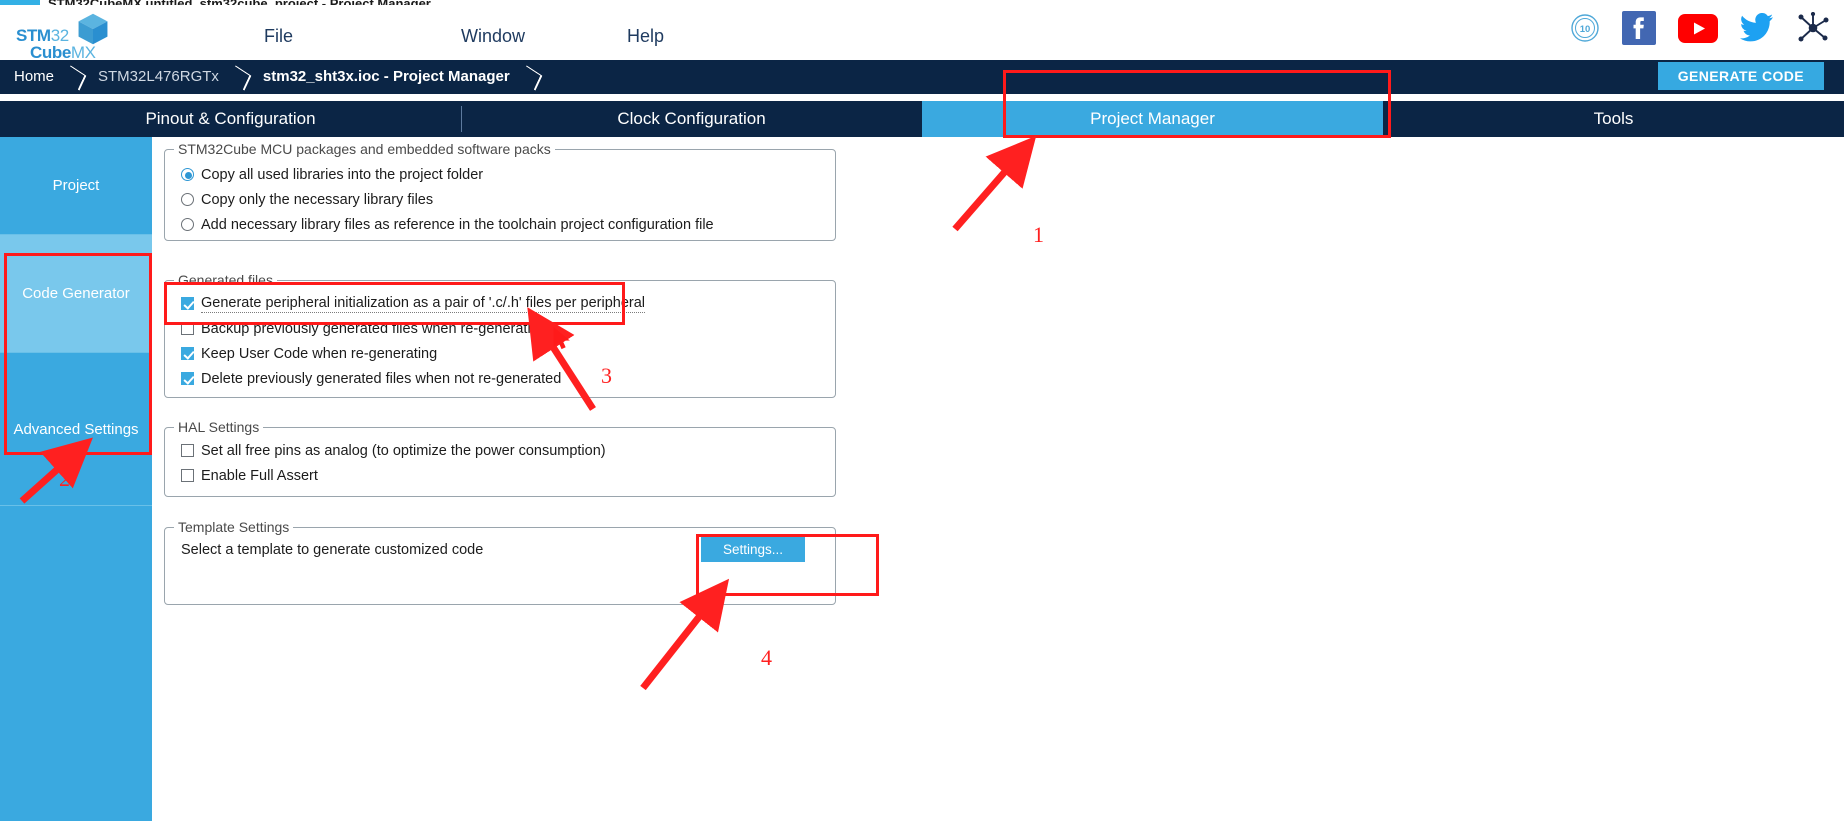 Image resolution: width=1844 pixels, height=821 pixels. Describe the element at coordinates (225, 280) in the screenshot. I see `generated-files-group-title: Generated files` at that location.